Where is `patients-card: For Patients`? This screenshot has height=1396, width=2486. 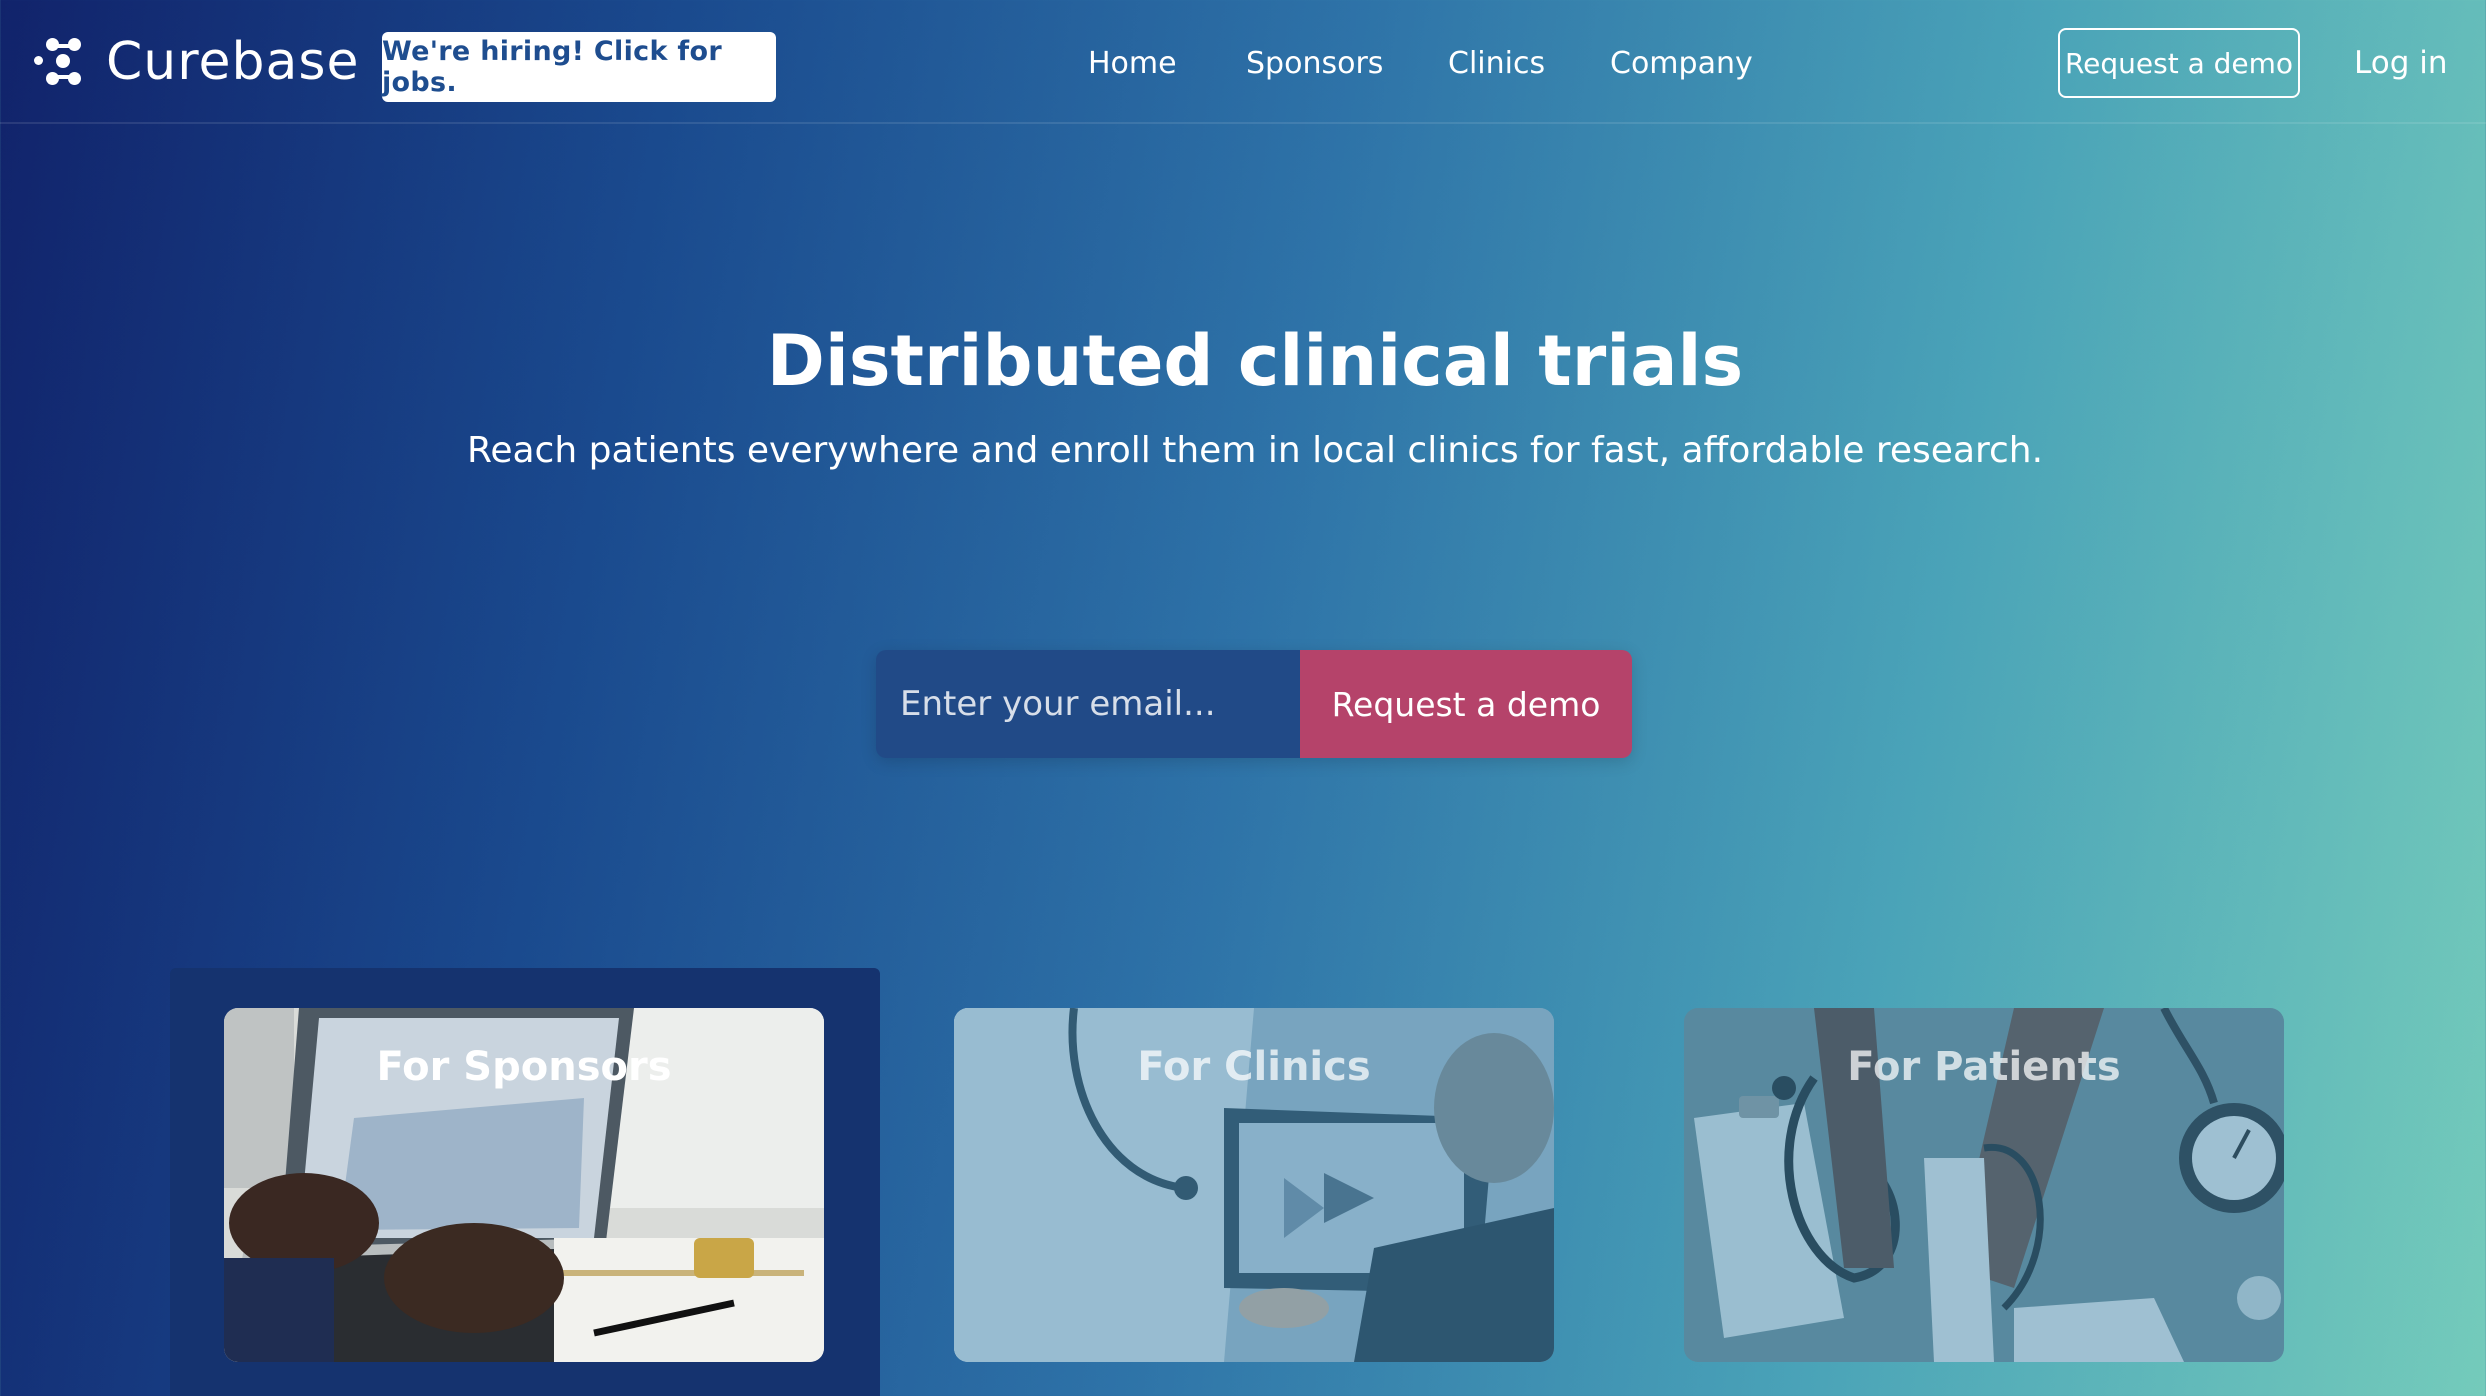 patients-card: For Patients is located at coordinates (1984, 1185).